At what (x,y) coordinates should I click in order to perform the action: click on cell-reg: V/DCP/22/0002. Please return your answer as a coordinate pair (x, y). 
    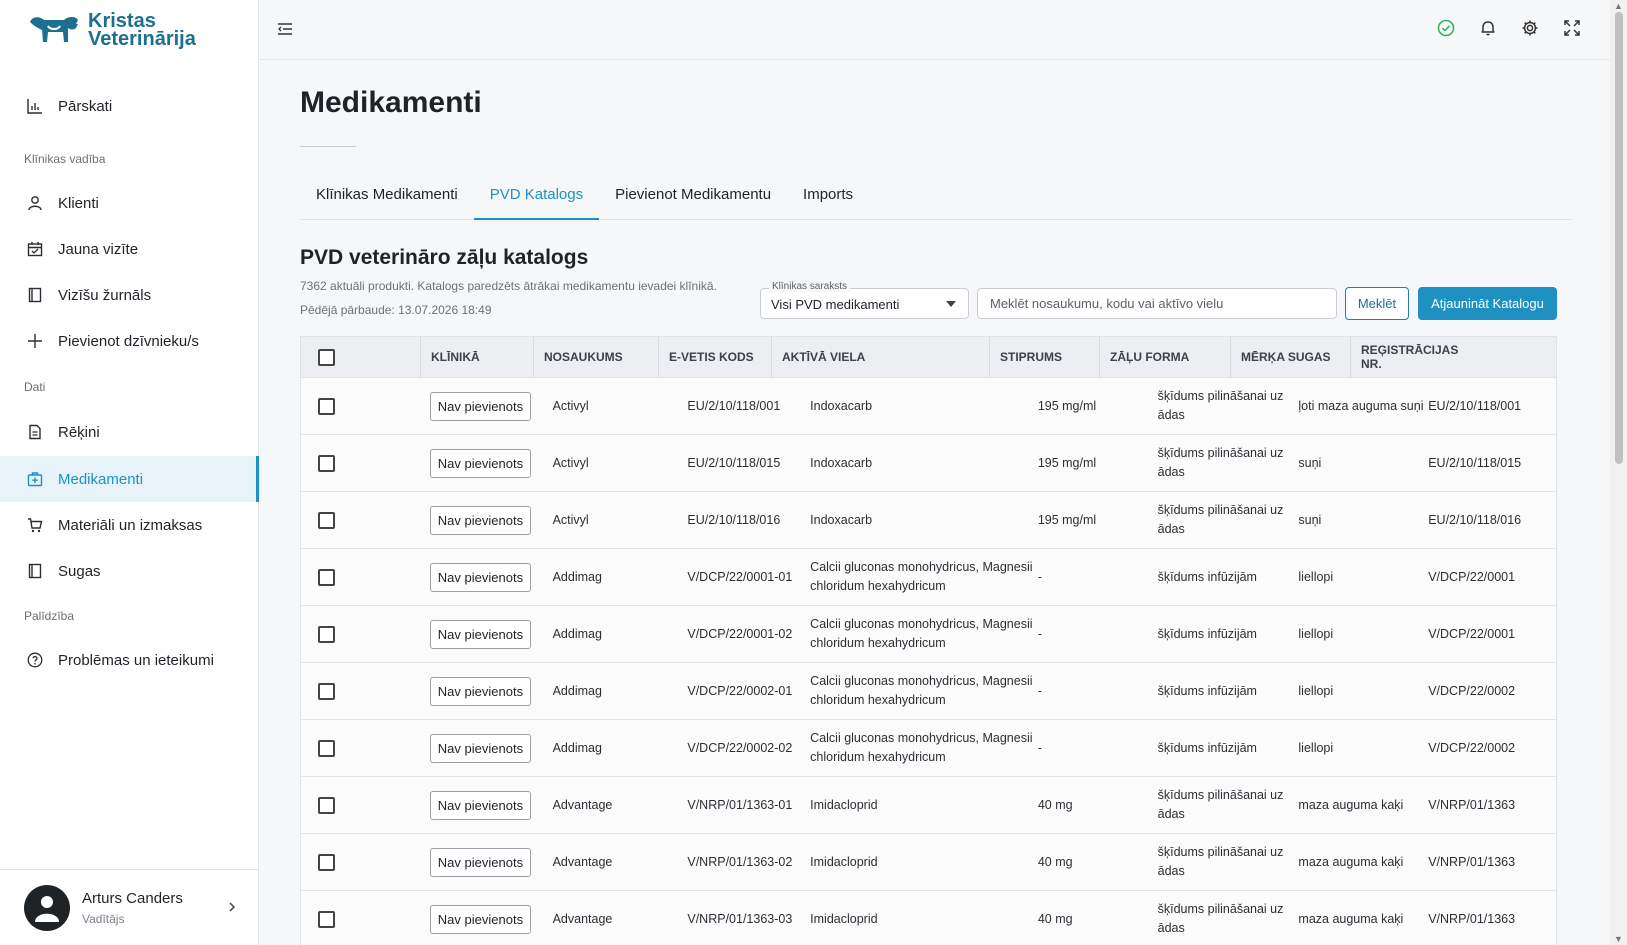
    Looking at the image, I should click on (1472, 690).